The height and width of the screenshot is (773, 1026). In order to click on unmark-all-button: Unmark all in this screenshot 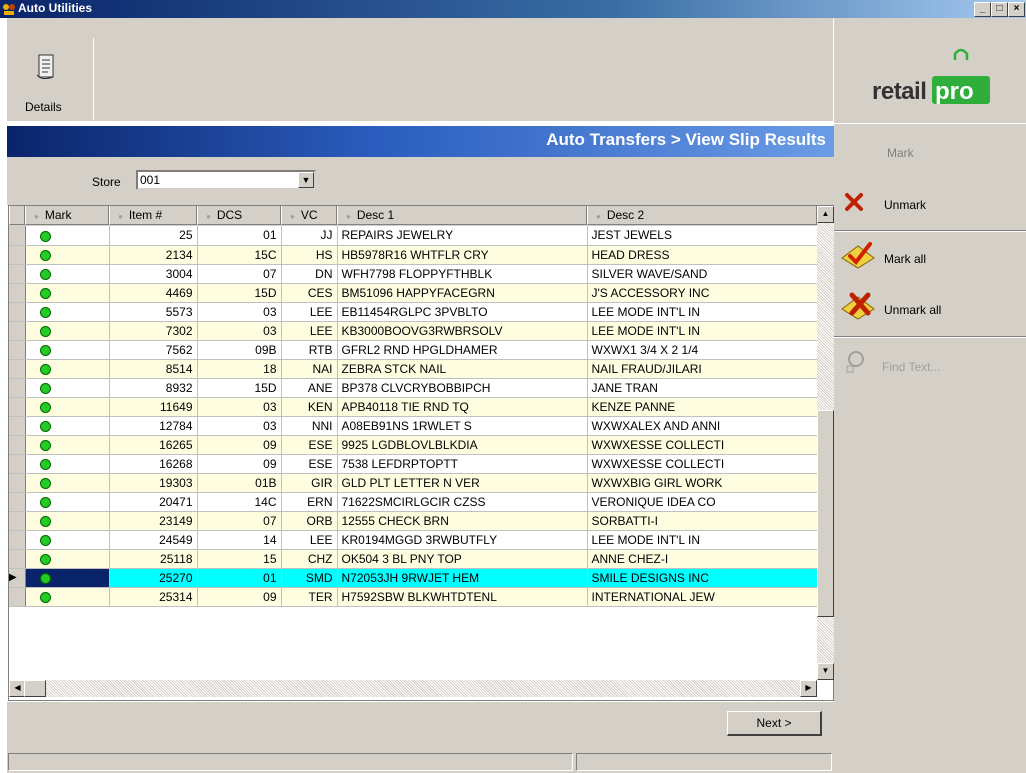, I will do `click(930, 310)`.